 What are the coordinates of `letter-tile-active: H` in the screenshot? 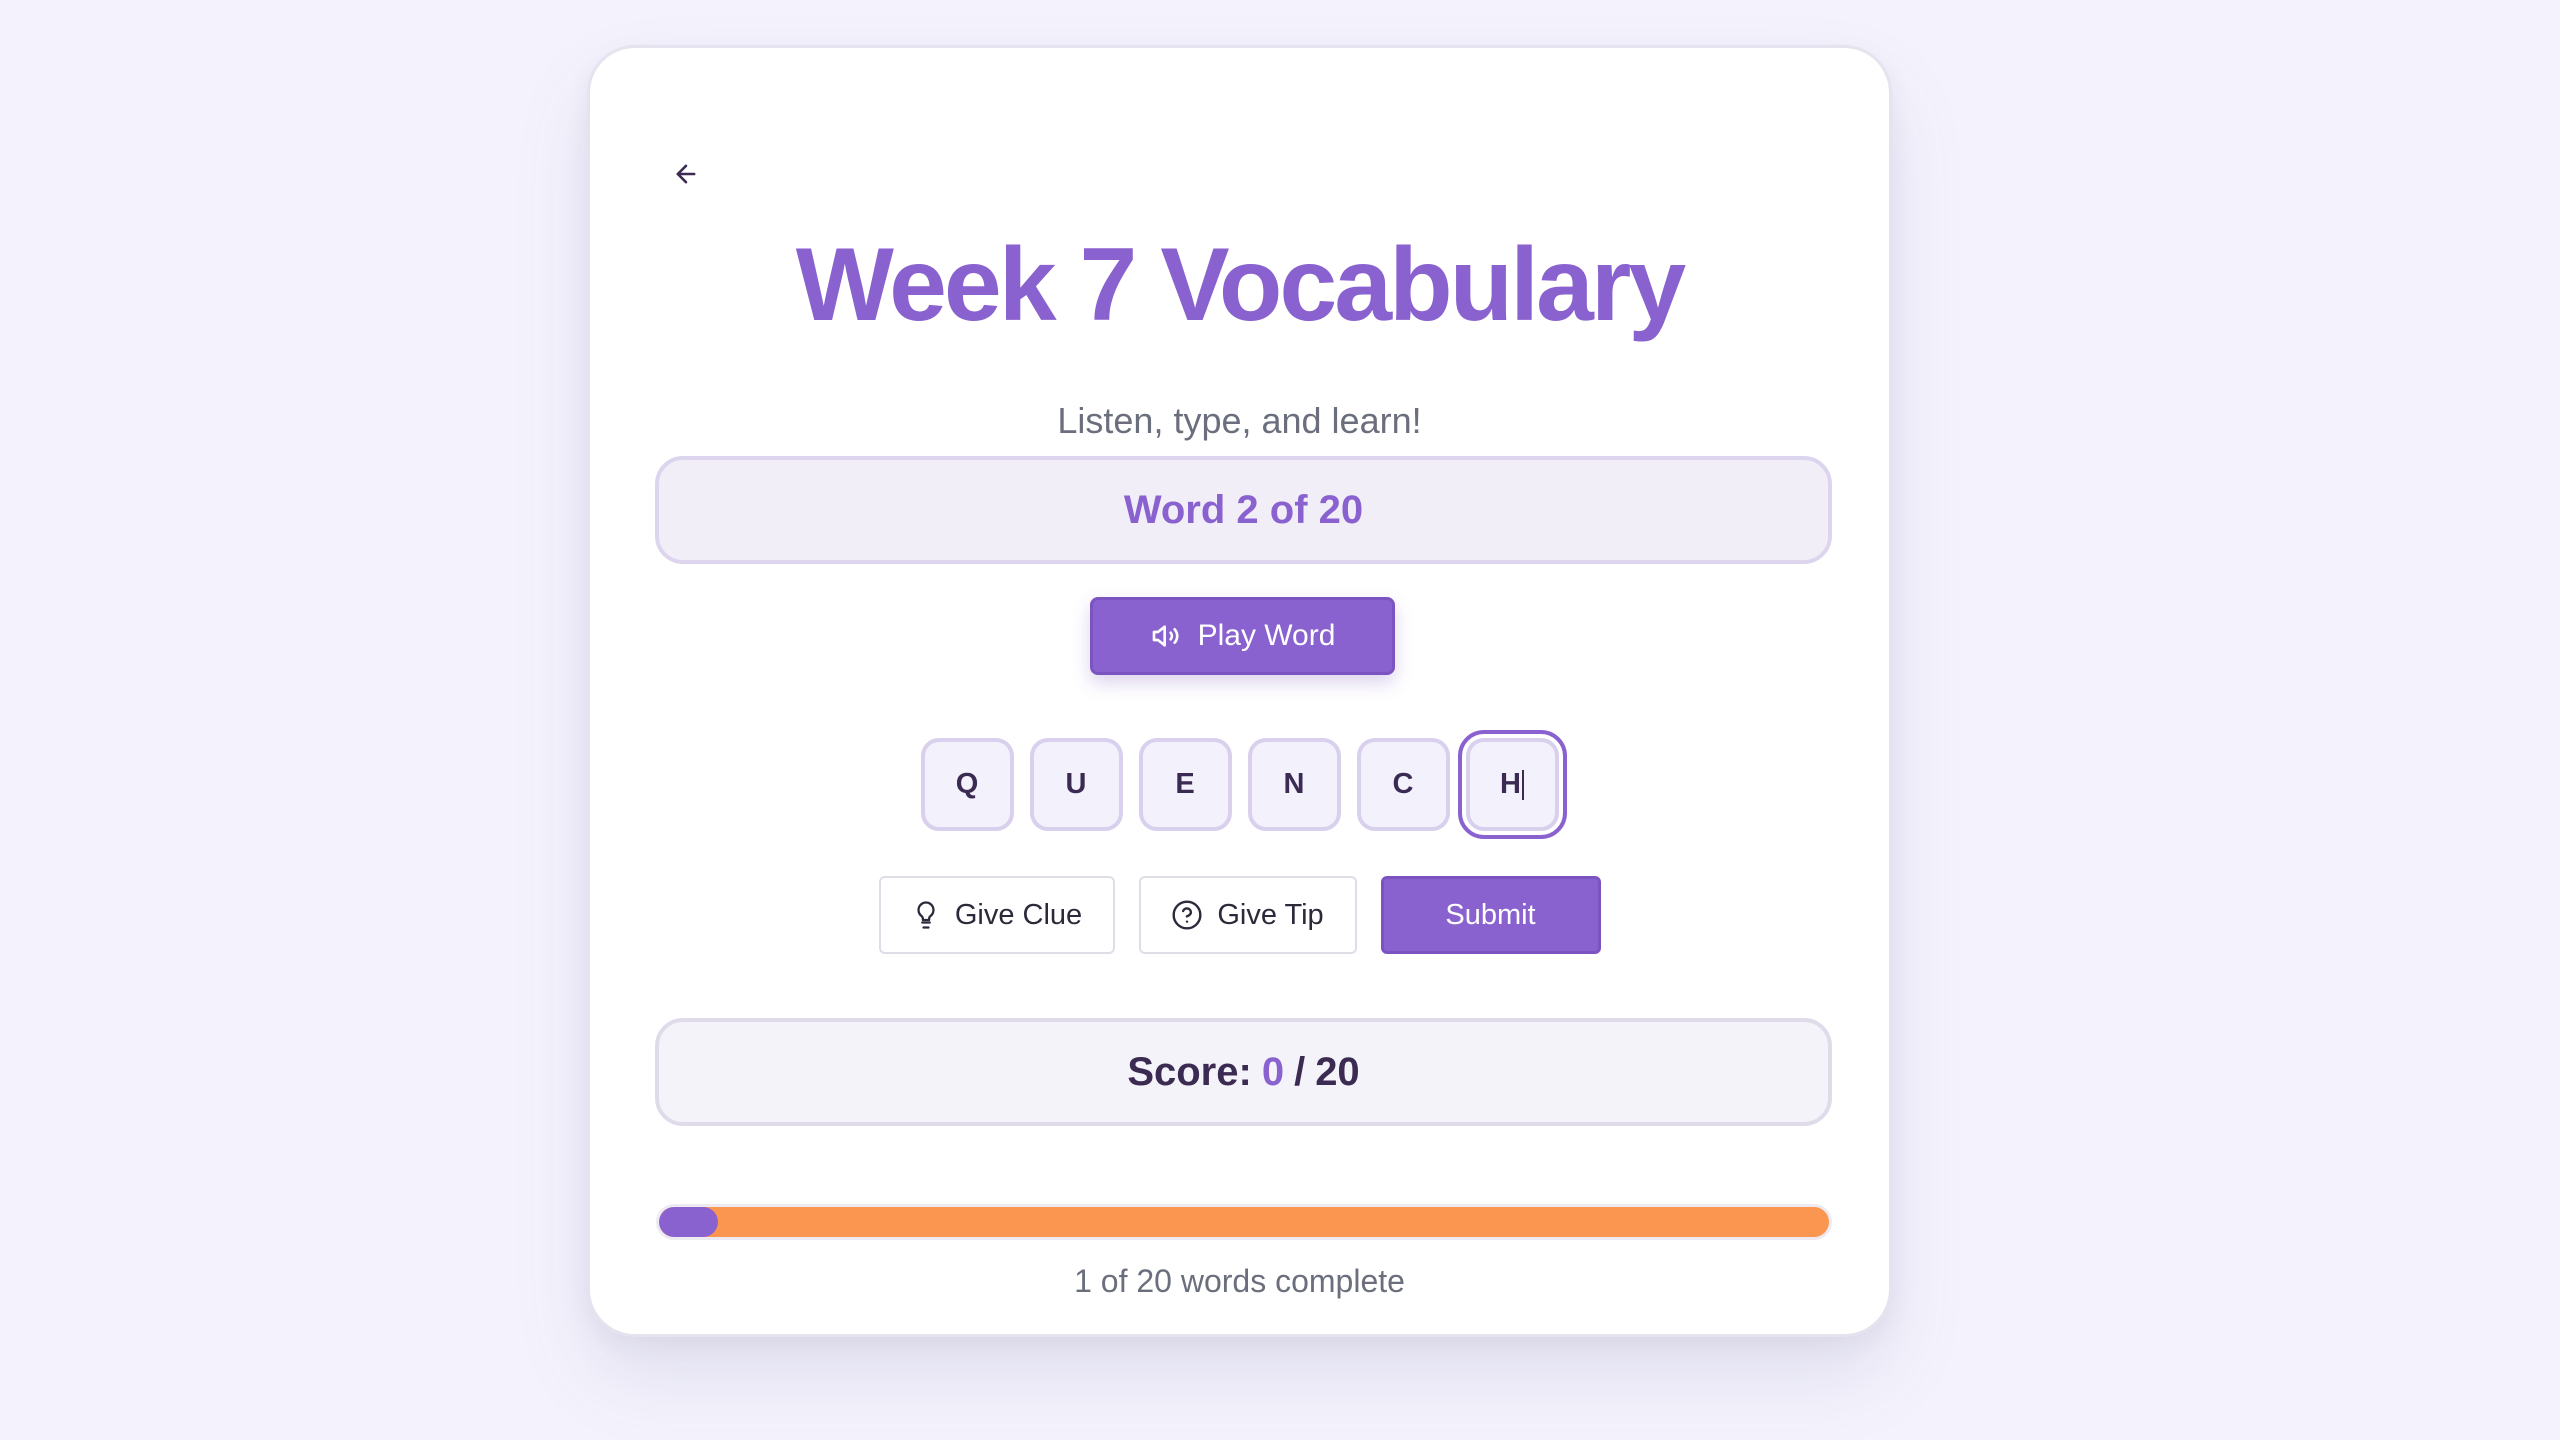 It's located at (1512, 784).